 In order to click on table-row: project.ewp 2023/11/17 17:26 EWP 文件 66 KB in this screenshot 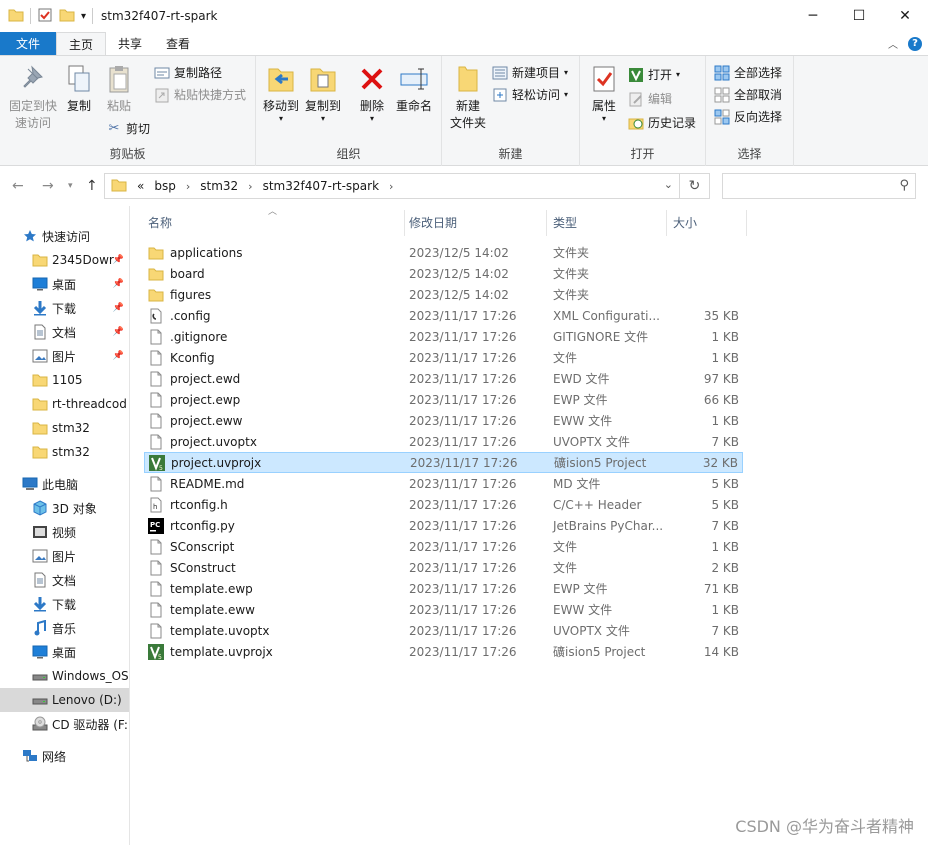, I will do `click(443, 399)`.